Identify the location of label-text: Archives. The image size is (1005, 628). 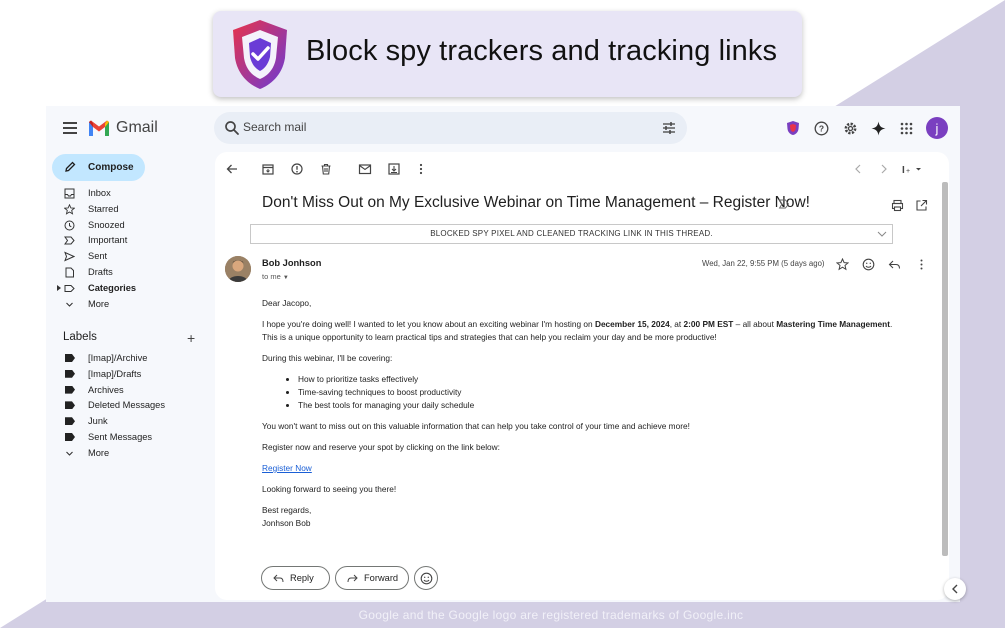
(106, 389).